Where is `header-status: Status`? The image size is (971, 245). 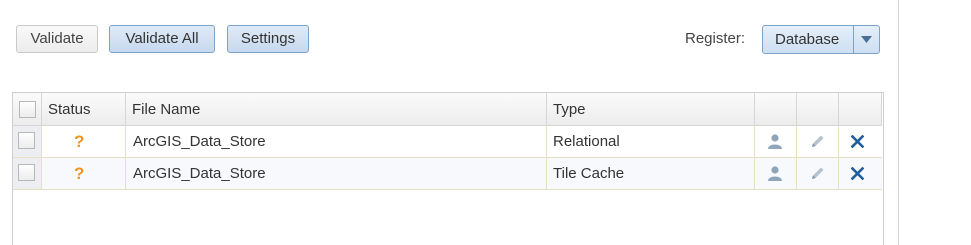 header-status: Status is located at coordinates (84, 109).